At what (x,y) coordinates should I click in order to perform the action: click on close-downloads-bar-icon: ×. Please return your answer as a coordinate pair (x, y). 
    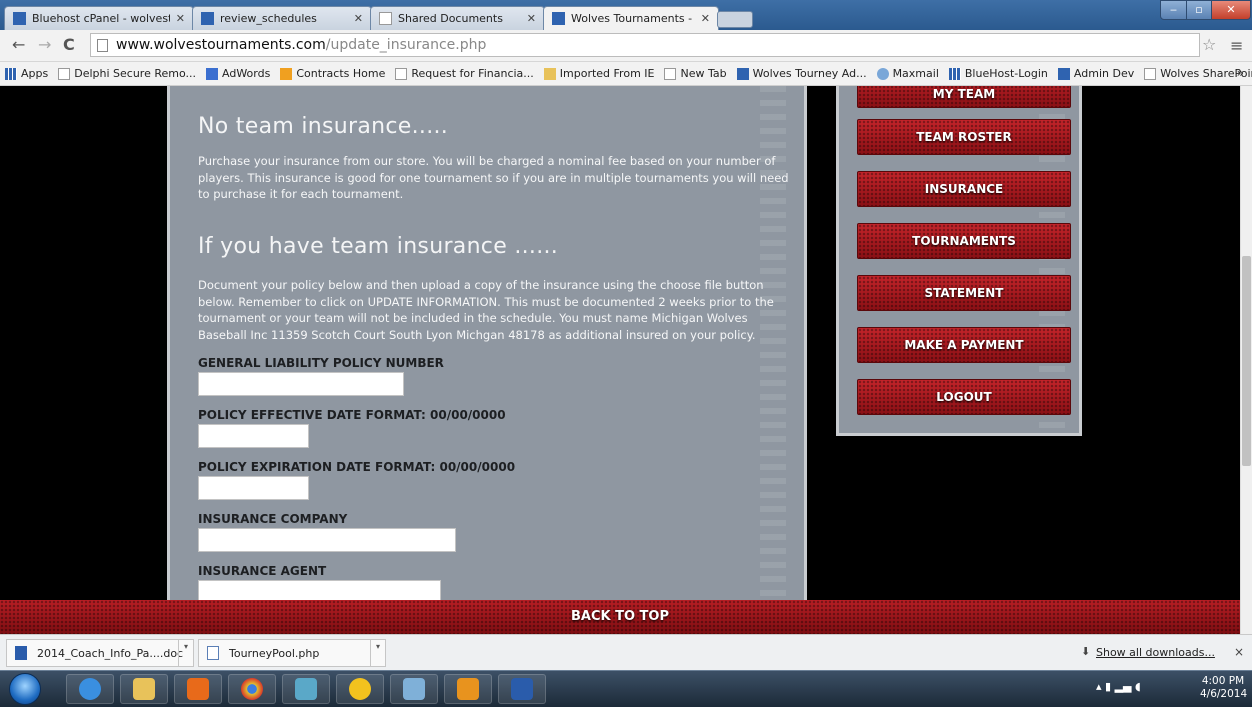
    Looking at the image, I should click on (1239, 652).